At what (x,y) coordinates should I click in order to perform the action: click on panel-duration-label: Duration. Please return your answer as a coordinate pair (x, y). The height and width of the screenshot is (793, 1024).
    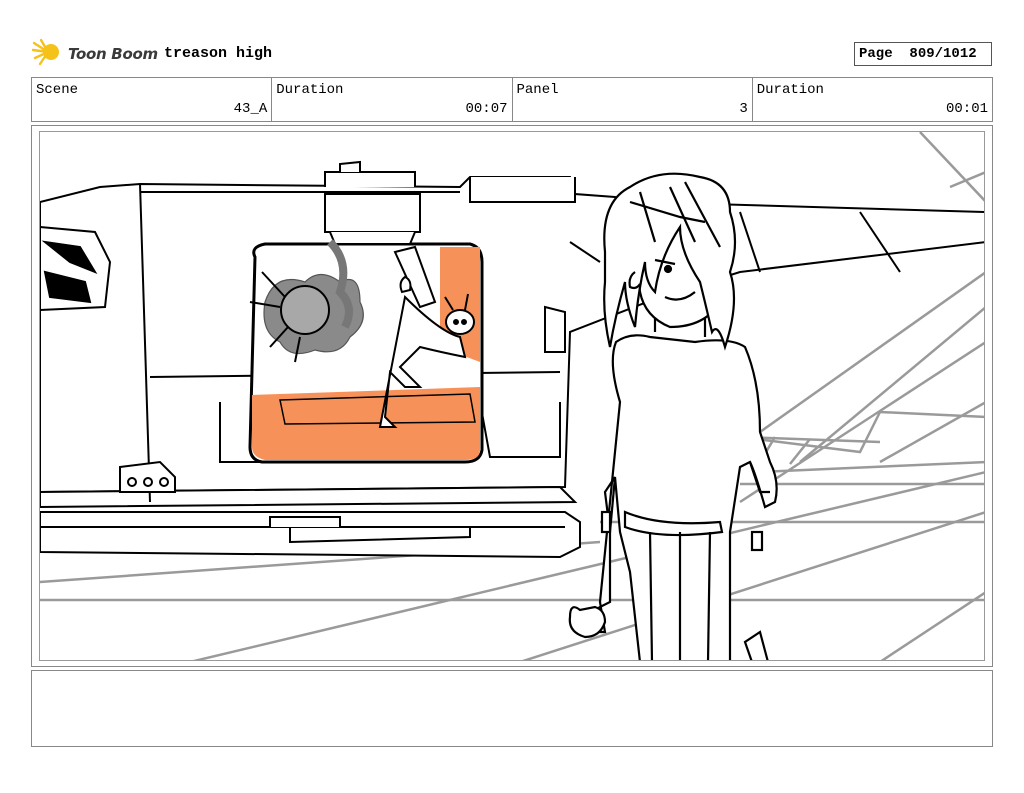
    Looking at the image, I should click on (790, 90).